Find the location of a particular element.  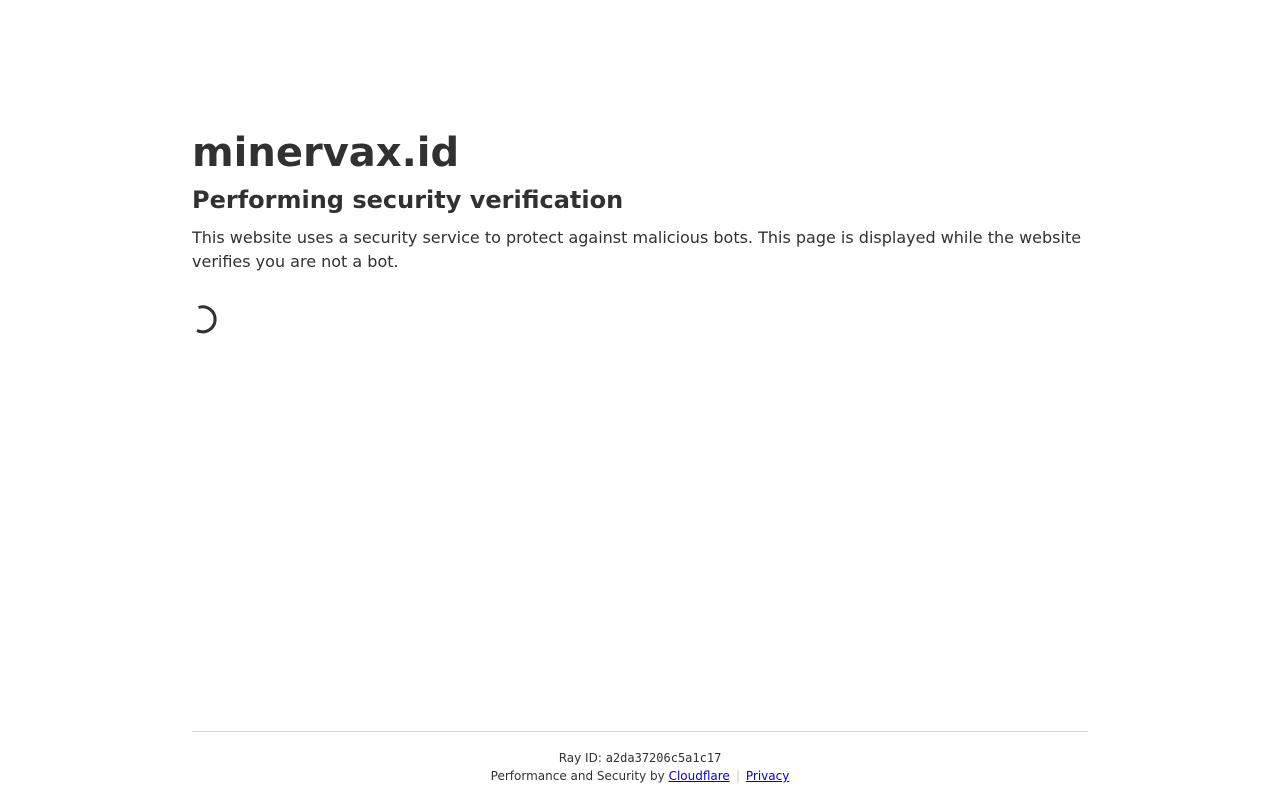

privacy-link: Privacy is located at coordinates (767, 776).